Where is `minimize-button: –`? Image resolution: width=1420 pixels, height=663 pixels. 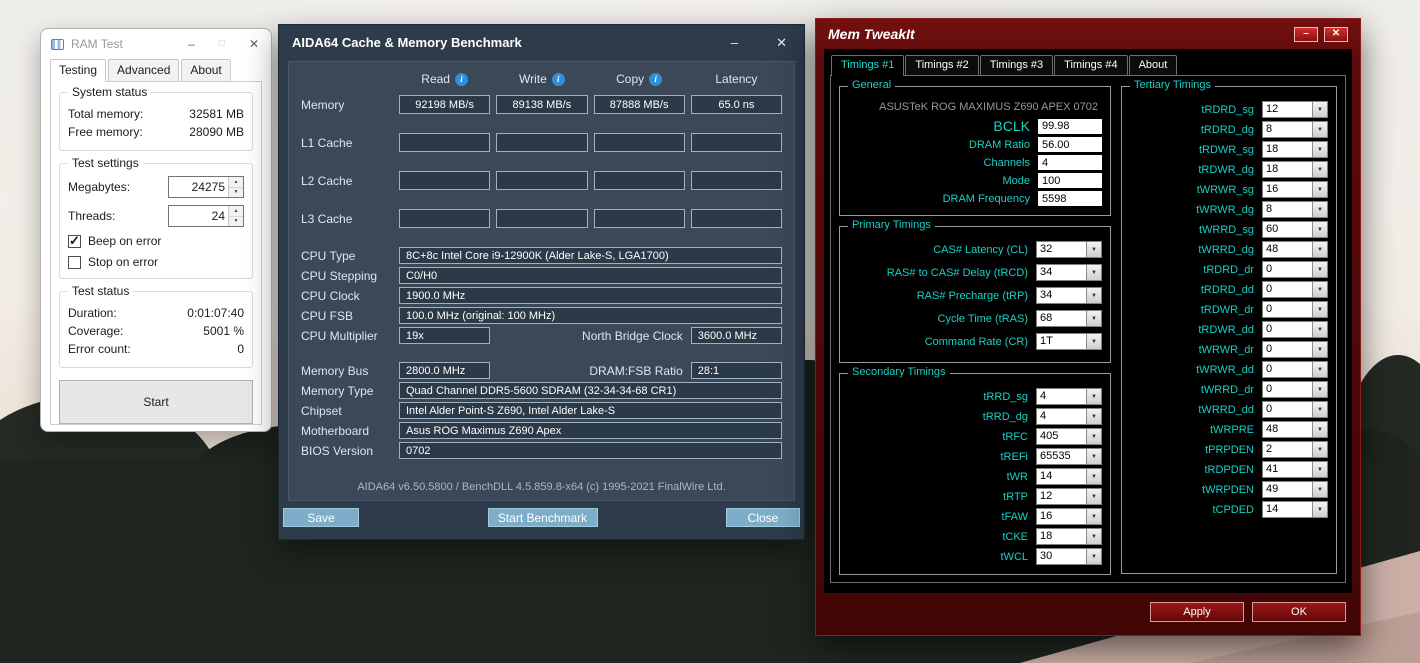 minimize-button: – is located at coordinates (1306, 34).